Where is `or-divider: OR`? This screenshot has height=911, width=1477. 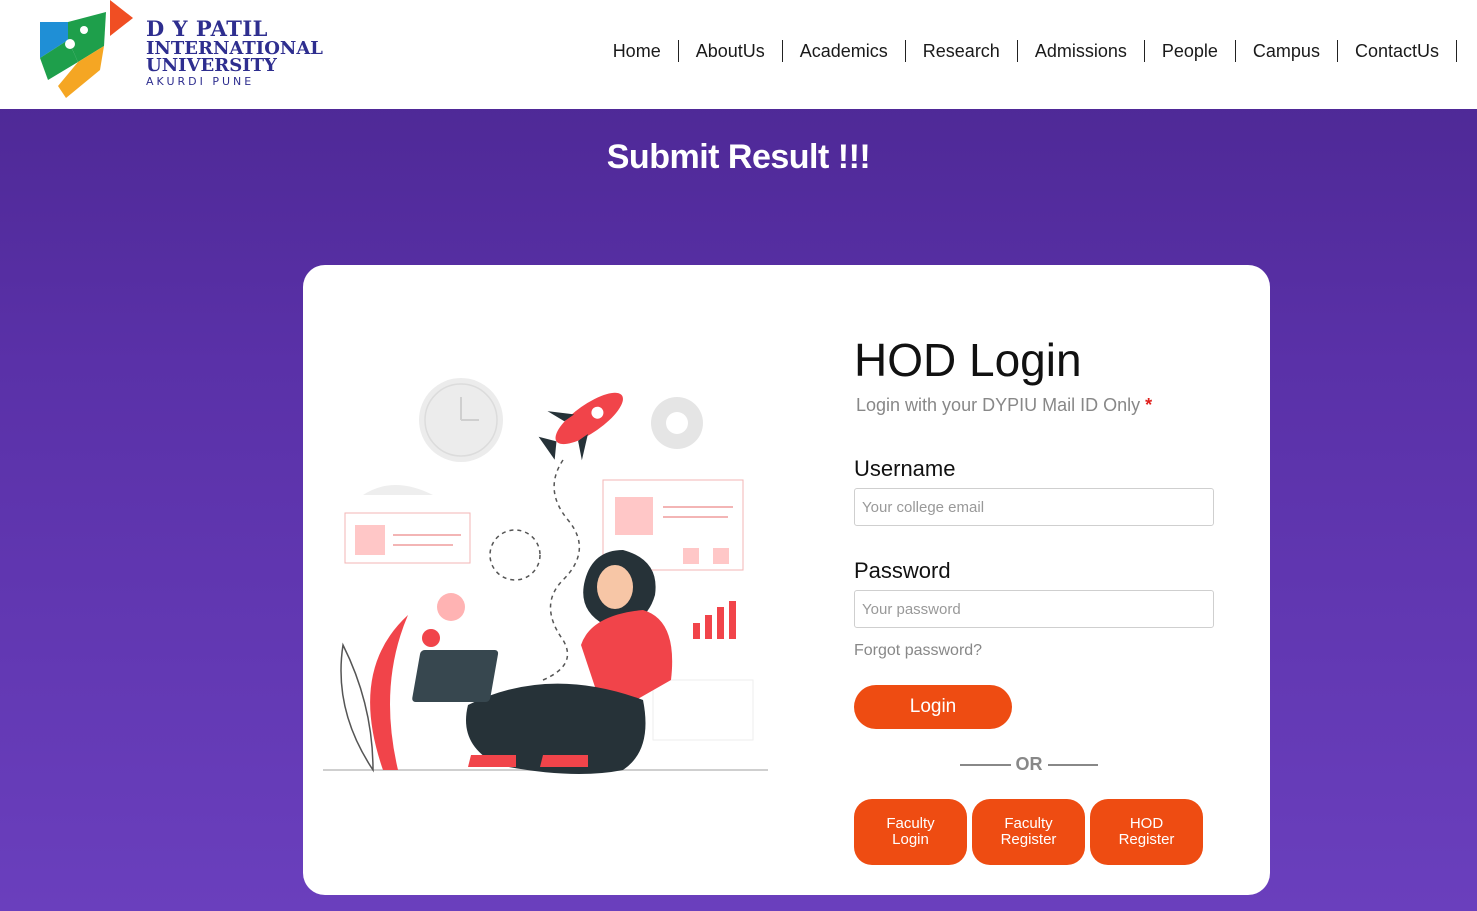 or-divider: OR is located at coordinates (1029, 764).